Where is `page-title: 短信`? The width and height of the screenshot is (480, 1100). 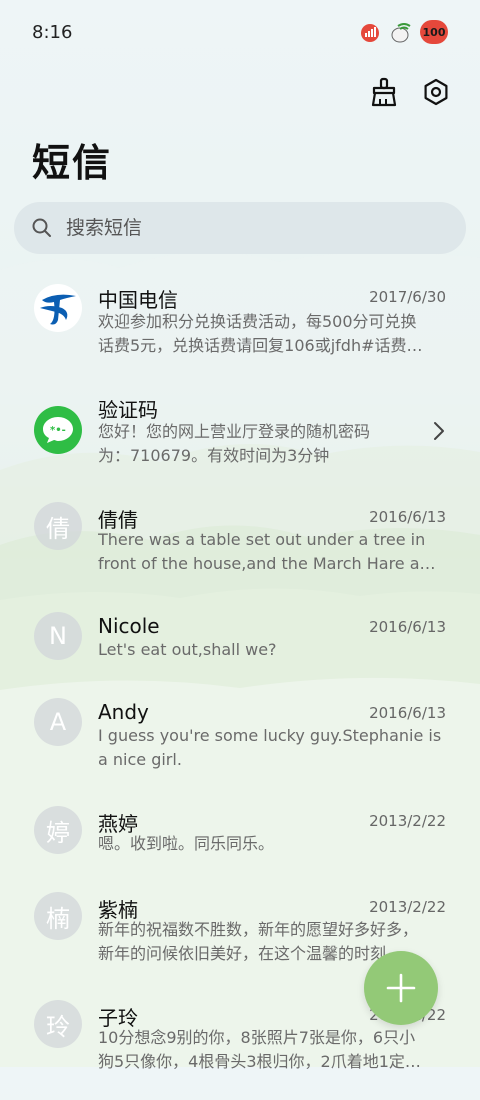
page-title: 短信 is located at coordinates (72, 163).